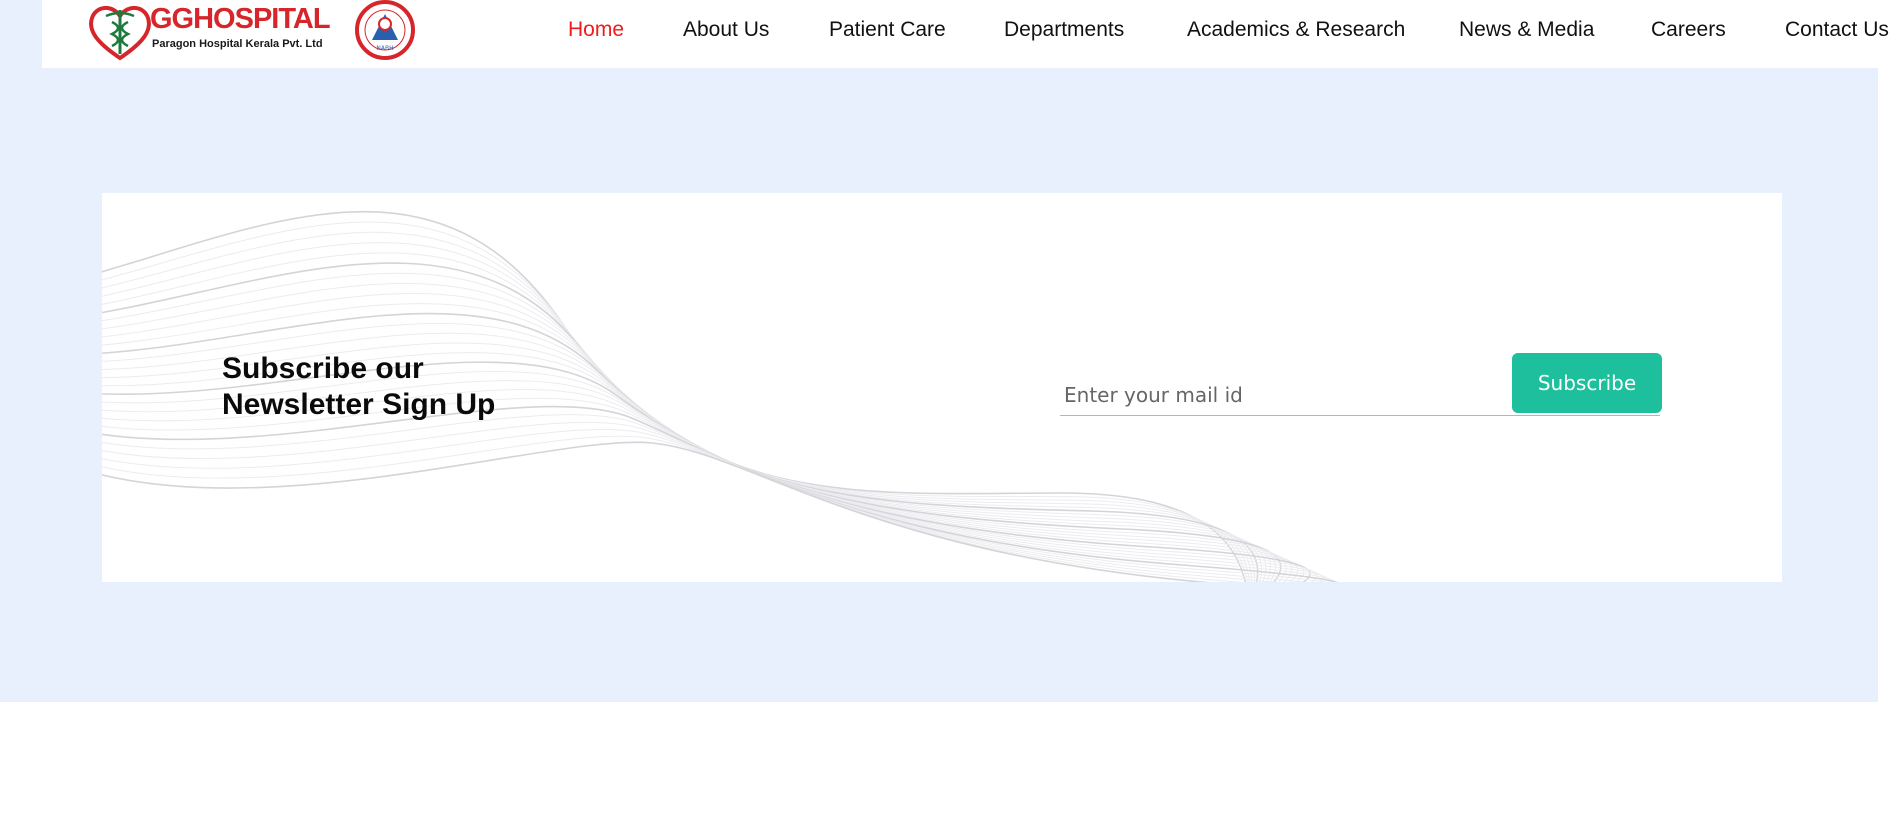 Image resolution: width=1890 pixels, height=826 pixels. I want to click on nabh-badge-icon: NABH, so click(385, 30).